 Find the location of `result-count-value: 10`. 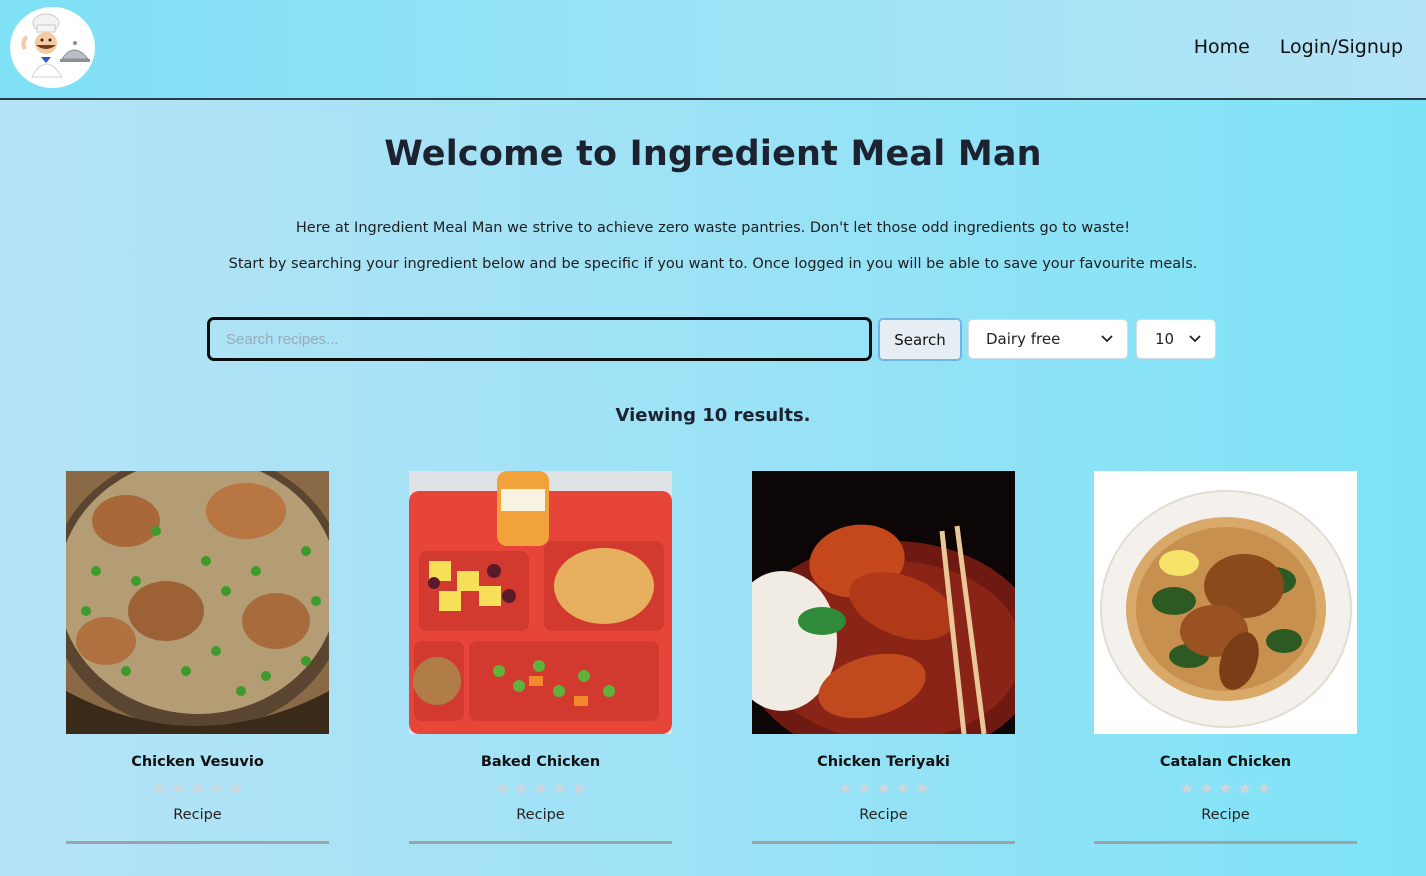

result-count-value: 10 is located at coordinates (1165, 339).